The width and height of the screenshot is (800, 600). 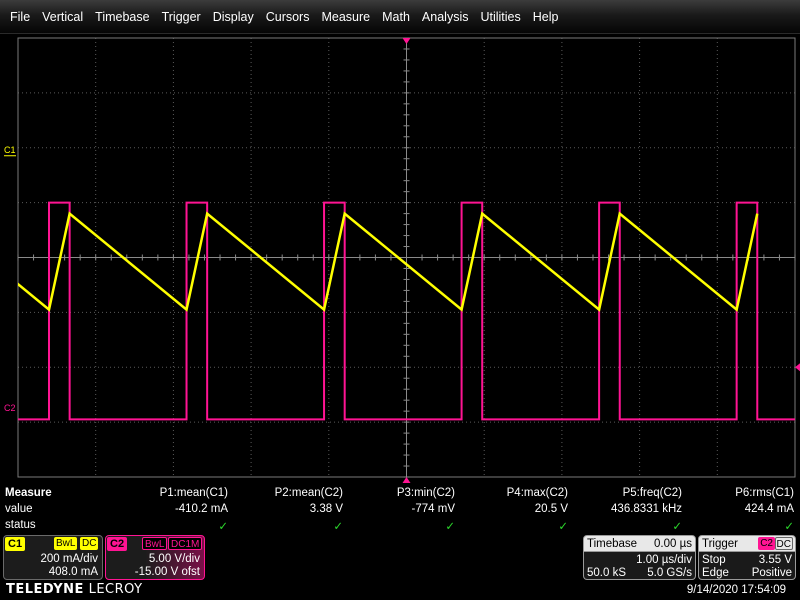 I want to click on menu-math: Math, so click(x=396, y=17).